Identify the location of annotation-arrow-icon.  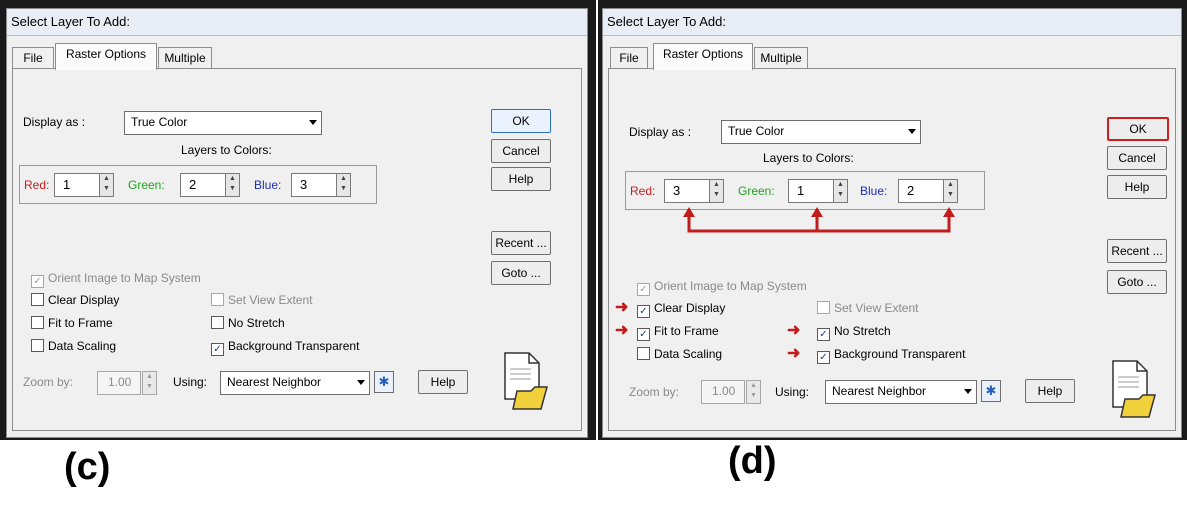
(819, 220).